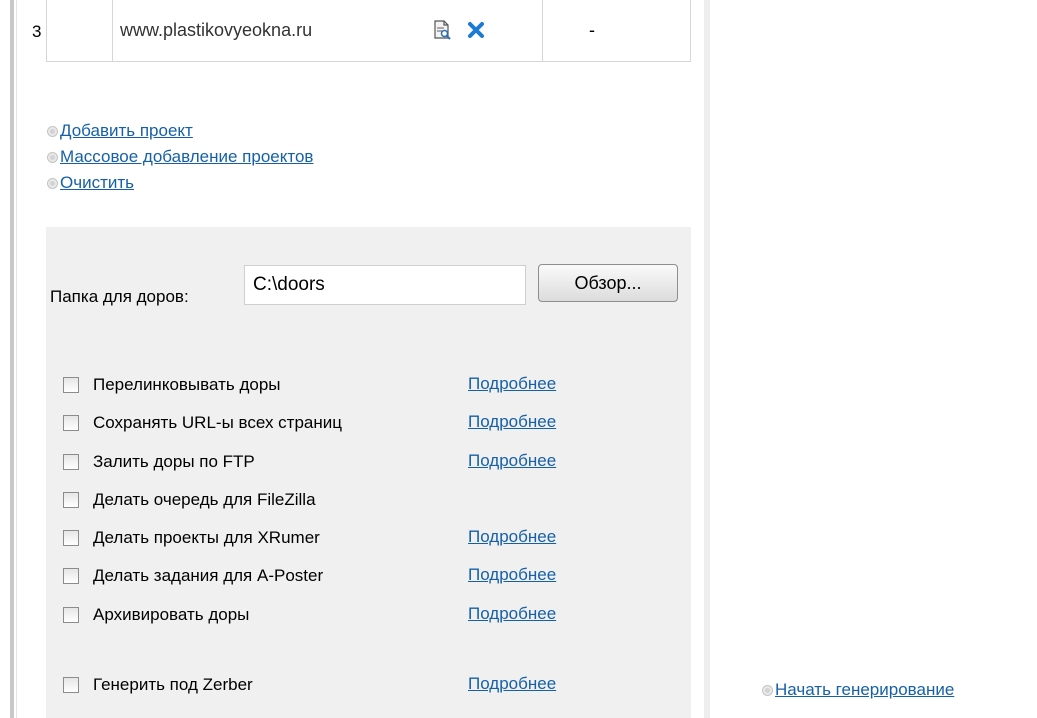 Image resolution: width=1037 pixels, height=718 pixels. Describe the element at coordinates (119, 296) in the screenshot. I see `folder-label: Папка для доров:` at that location.